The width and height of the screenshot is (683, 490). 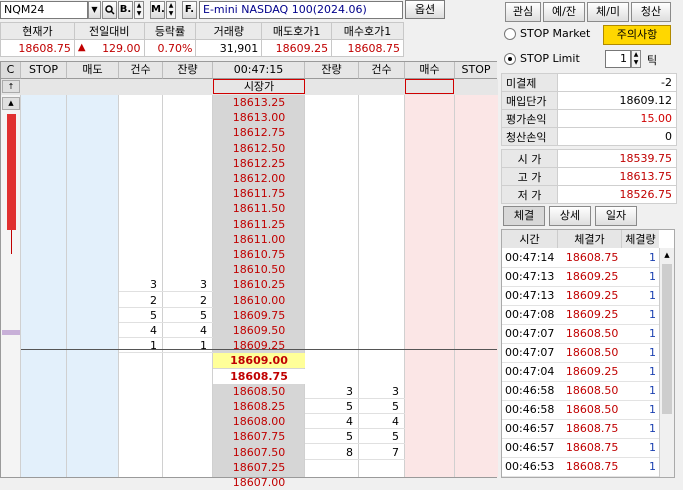 I want to click on ladder-price: 18611.75, so click(x=259, y=193).